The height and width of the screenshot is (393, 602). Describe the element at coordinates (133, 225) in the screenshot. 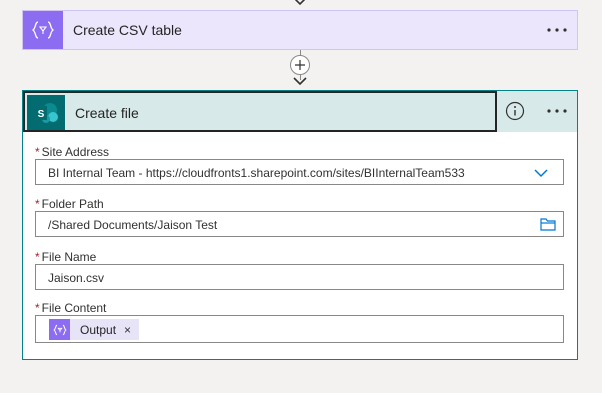

I see `folder-path-value: /Shared Documents/Jaison Test` at that location.